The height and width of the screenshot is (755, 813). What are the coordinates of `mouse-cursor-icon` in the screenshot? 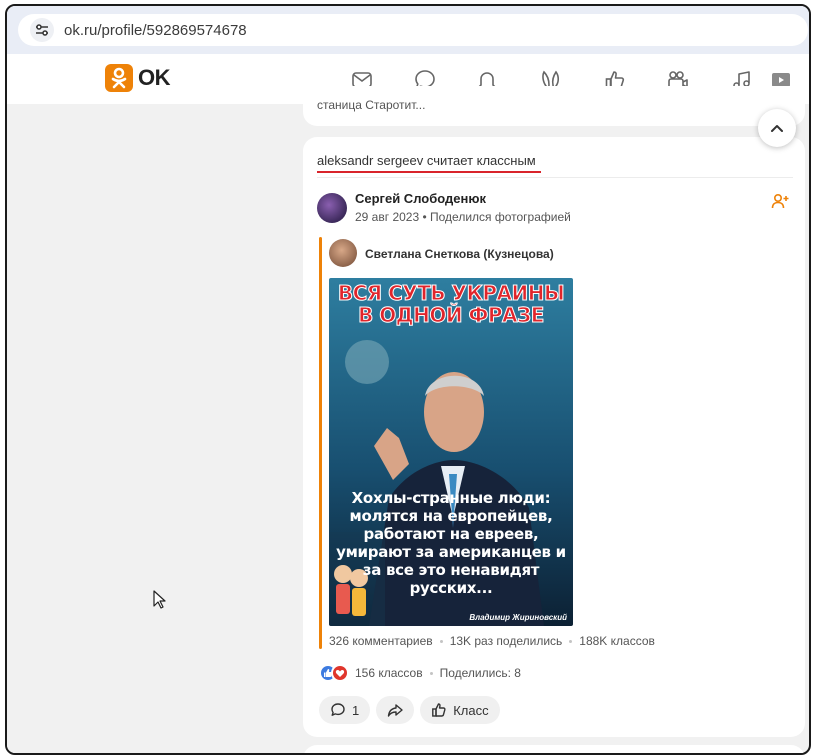 It's located at (159, 599).